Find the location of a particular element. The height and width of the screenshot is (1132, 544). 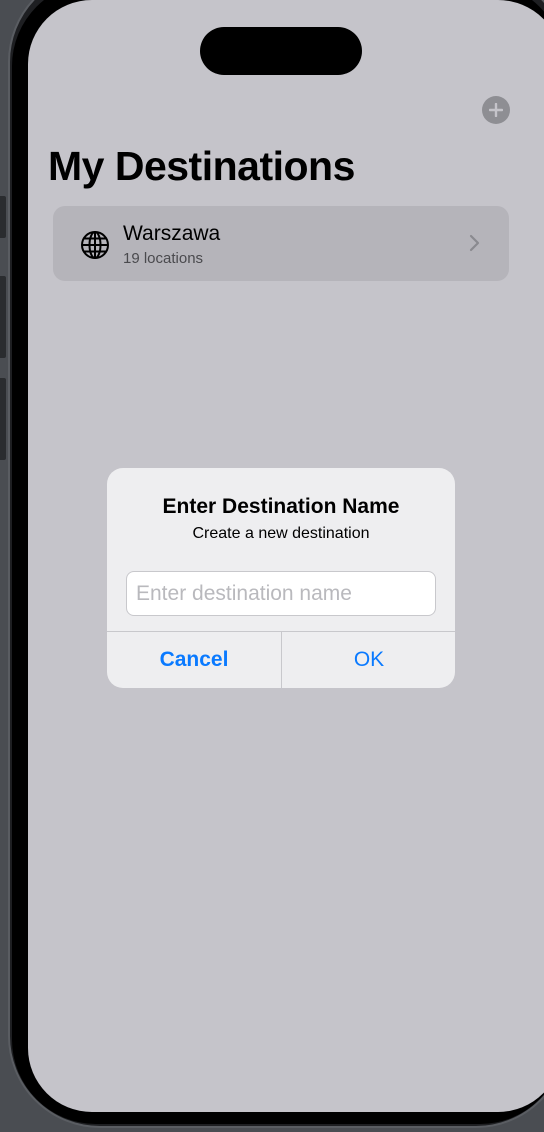

plus-circle-icon is located at coordinates (496, 110).